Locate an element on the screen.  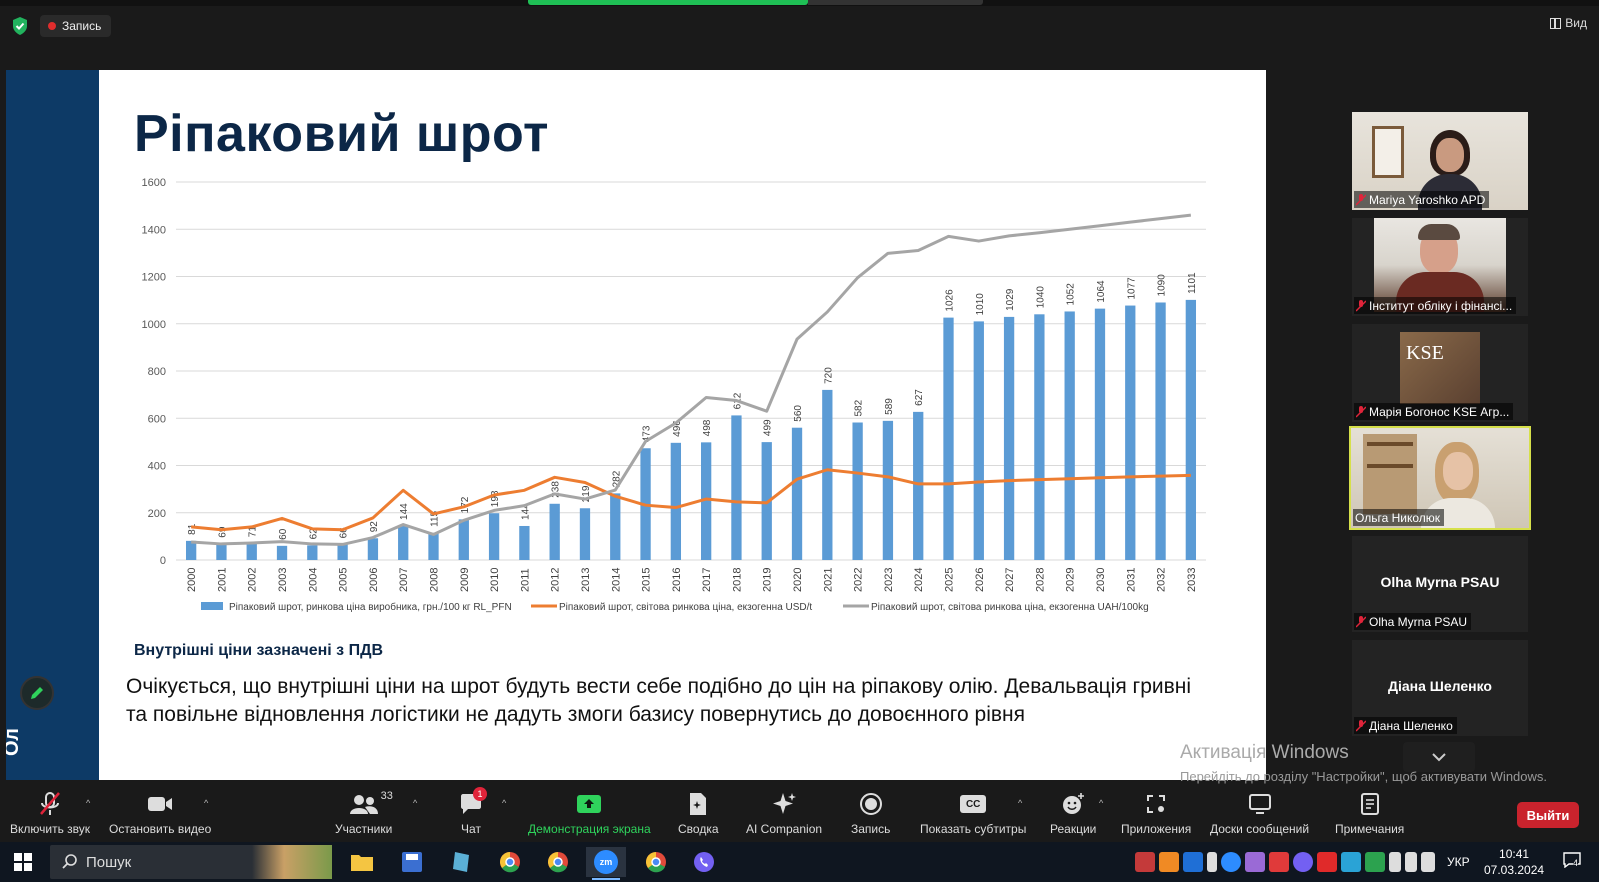
participant-tile: Діана Шеленко Діана Шеленко is located at coordinates (1440, 688).